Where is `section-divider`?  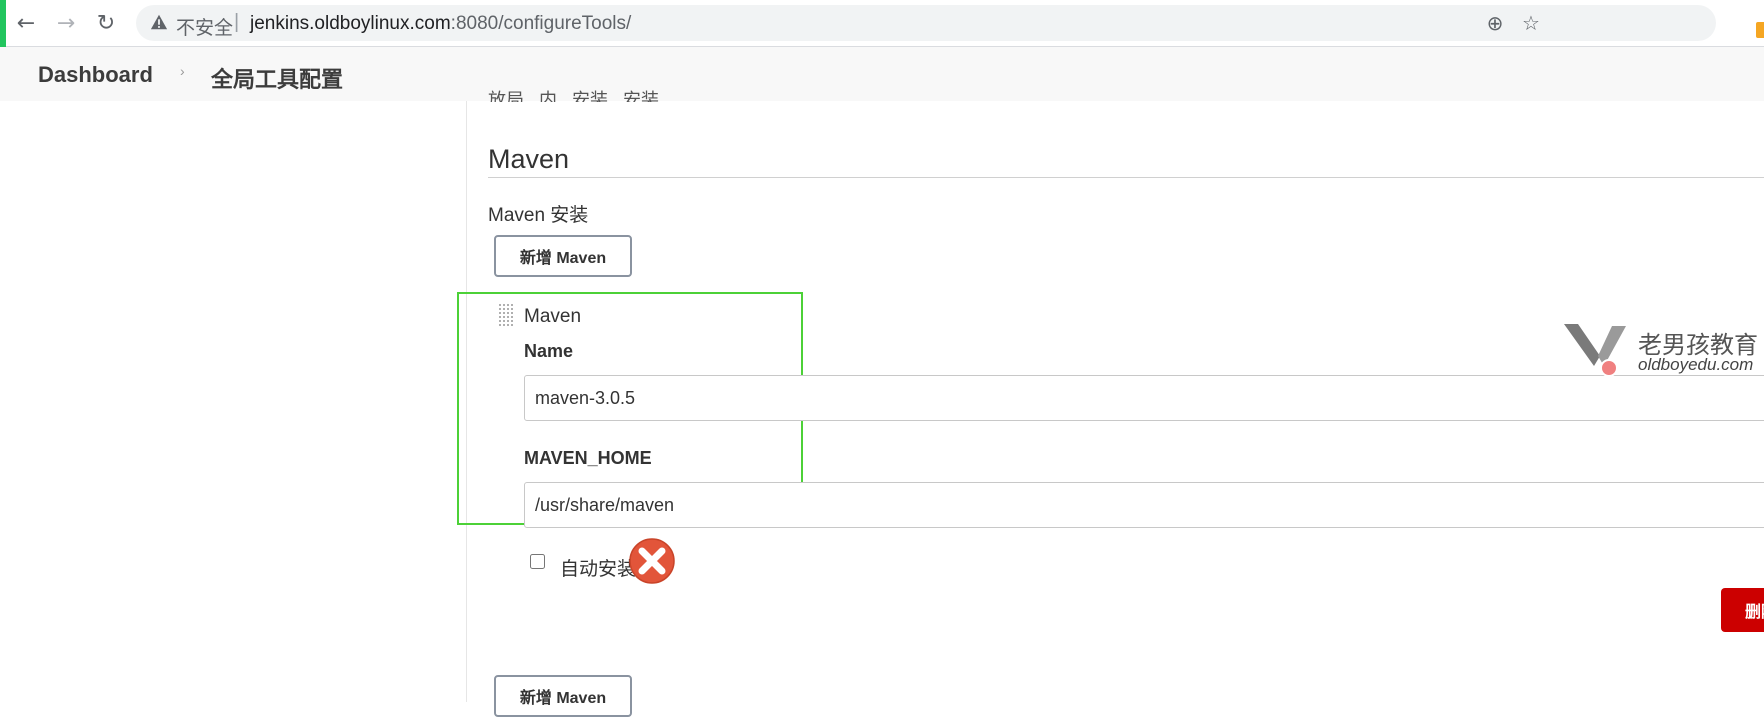 section-divider is located at coordinates (1126, 177).